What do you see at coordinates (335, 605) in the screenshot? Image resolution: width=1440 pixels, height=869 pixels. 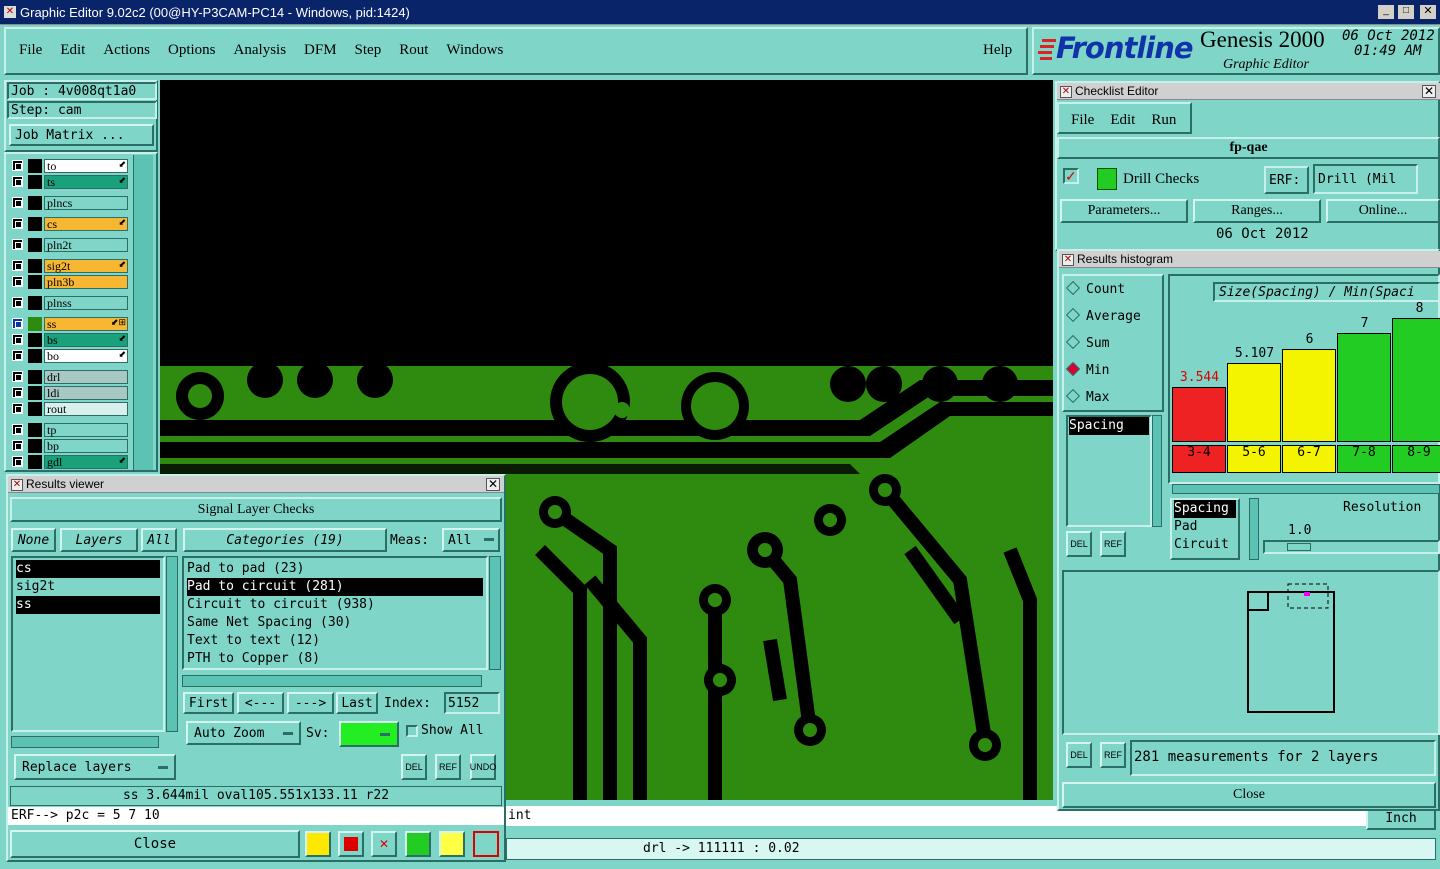 I see `category-item: Circuit to circuit (938)` at bounding box center [335, 605].